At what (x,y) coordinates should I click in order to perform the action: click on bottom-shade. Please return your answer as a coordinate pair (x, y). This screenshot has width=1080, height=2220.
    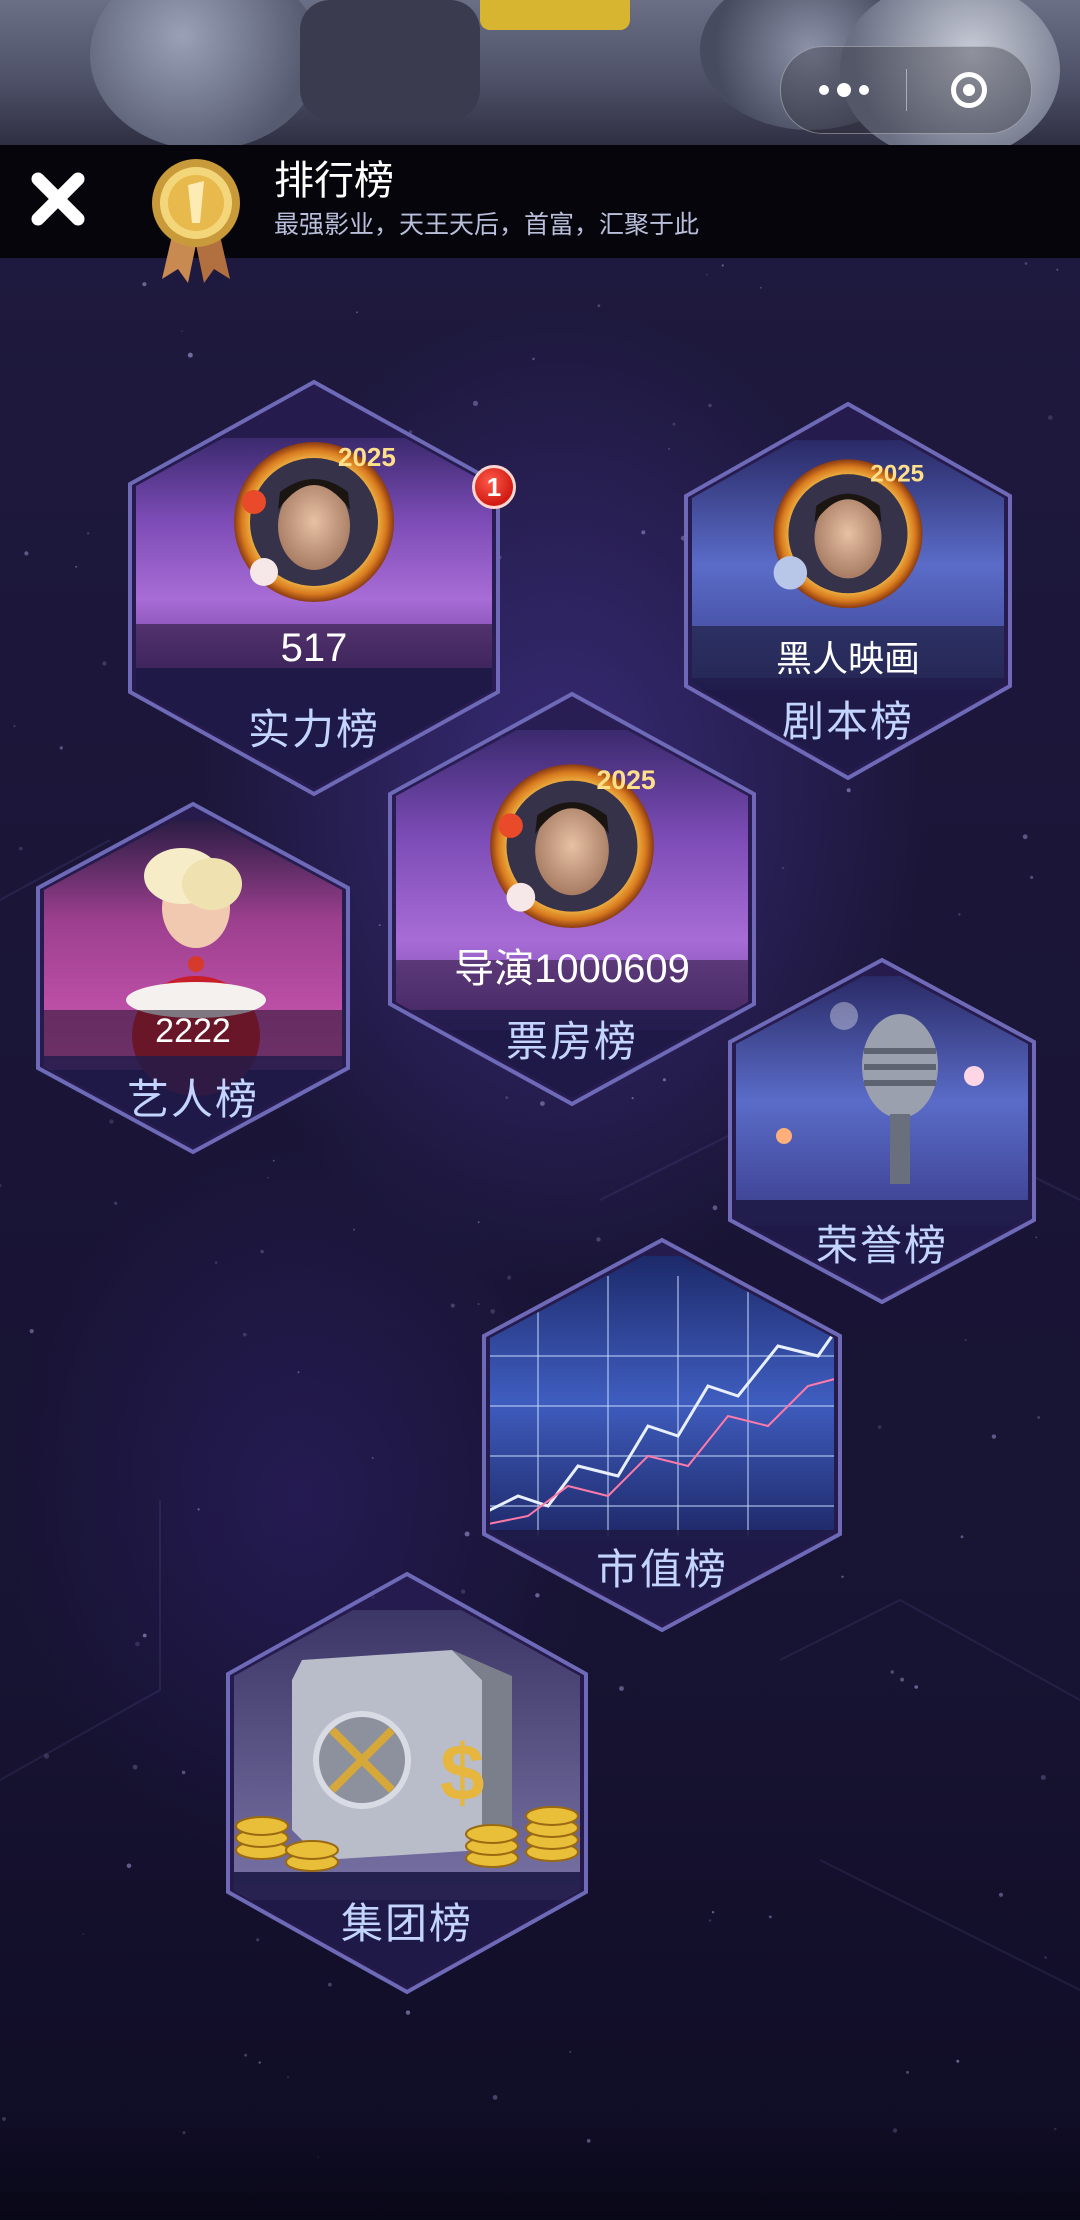
    Looking at the image, I should click on (540, 2170).